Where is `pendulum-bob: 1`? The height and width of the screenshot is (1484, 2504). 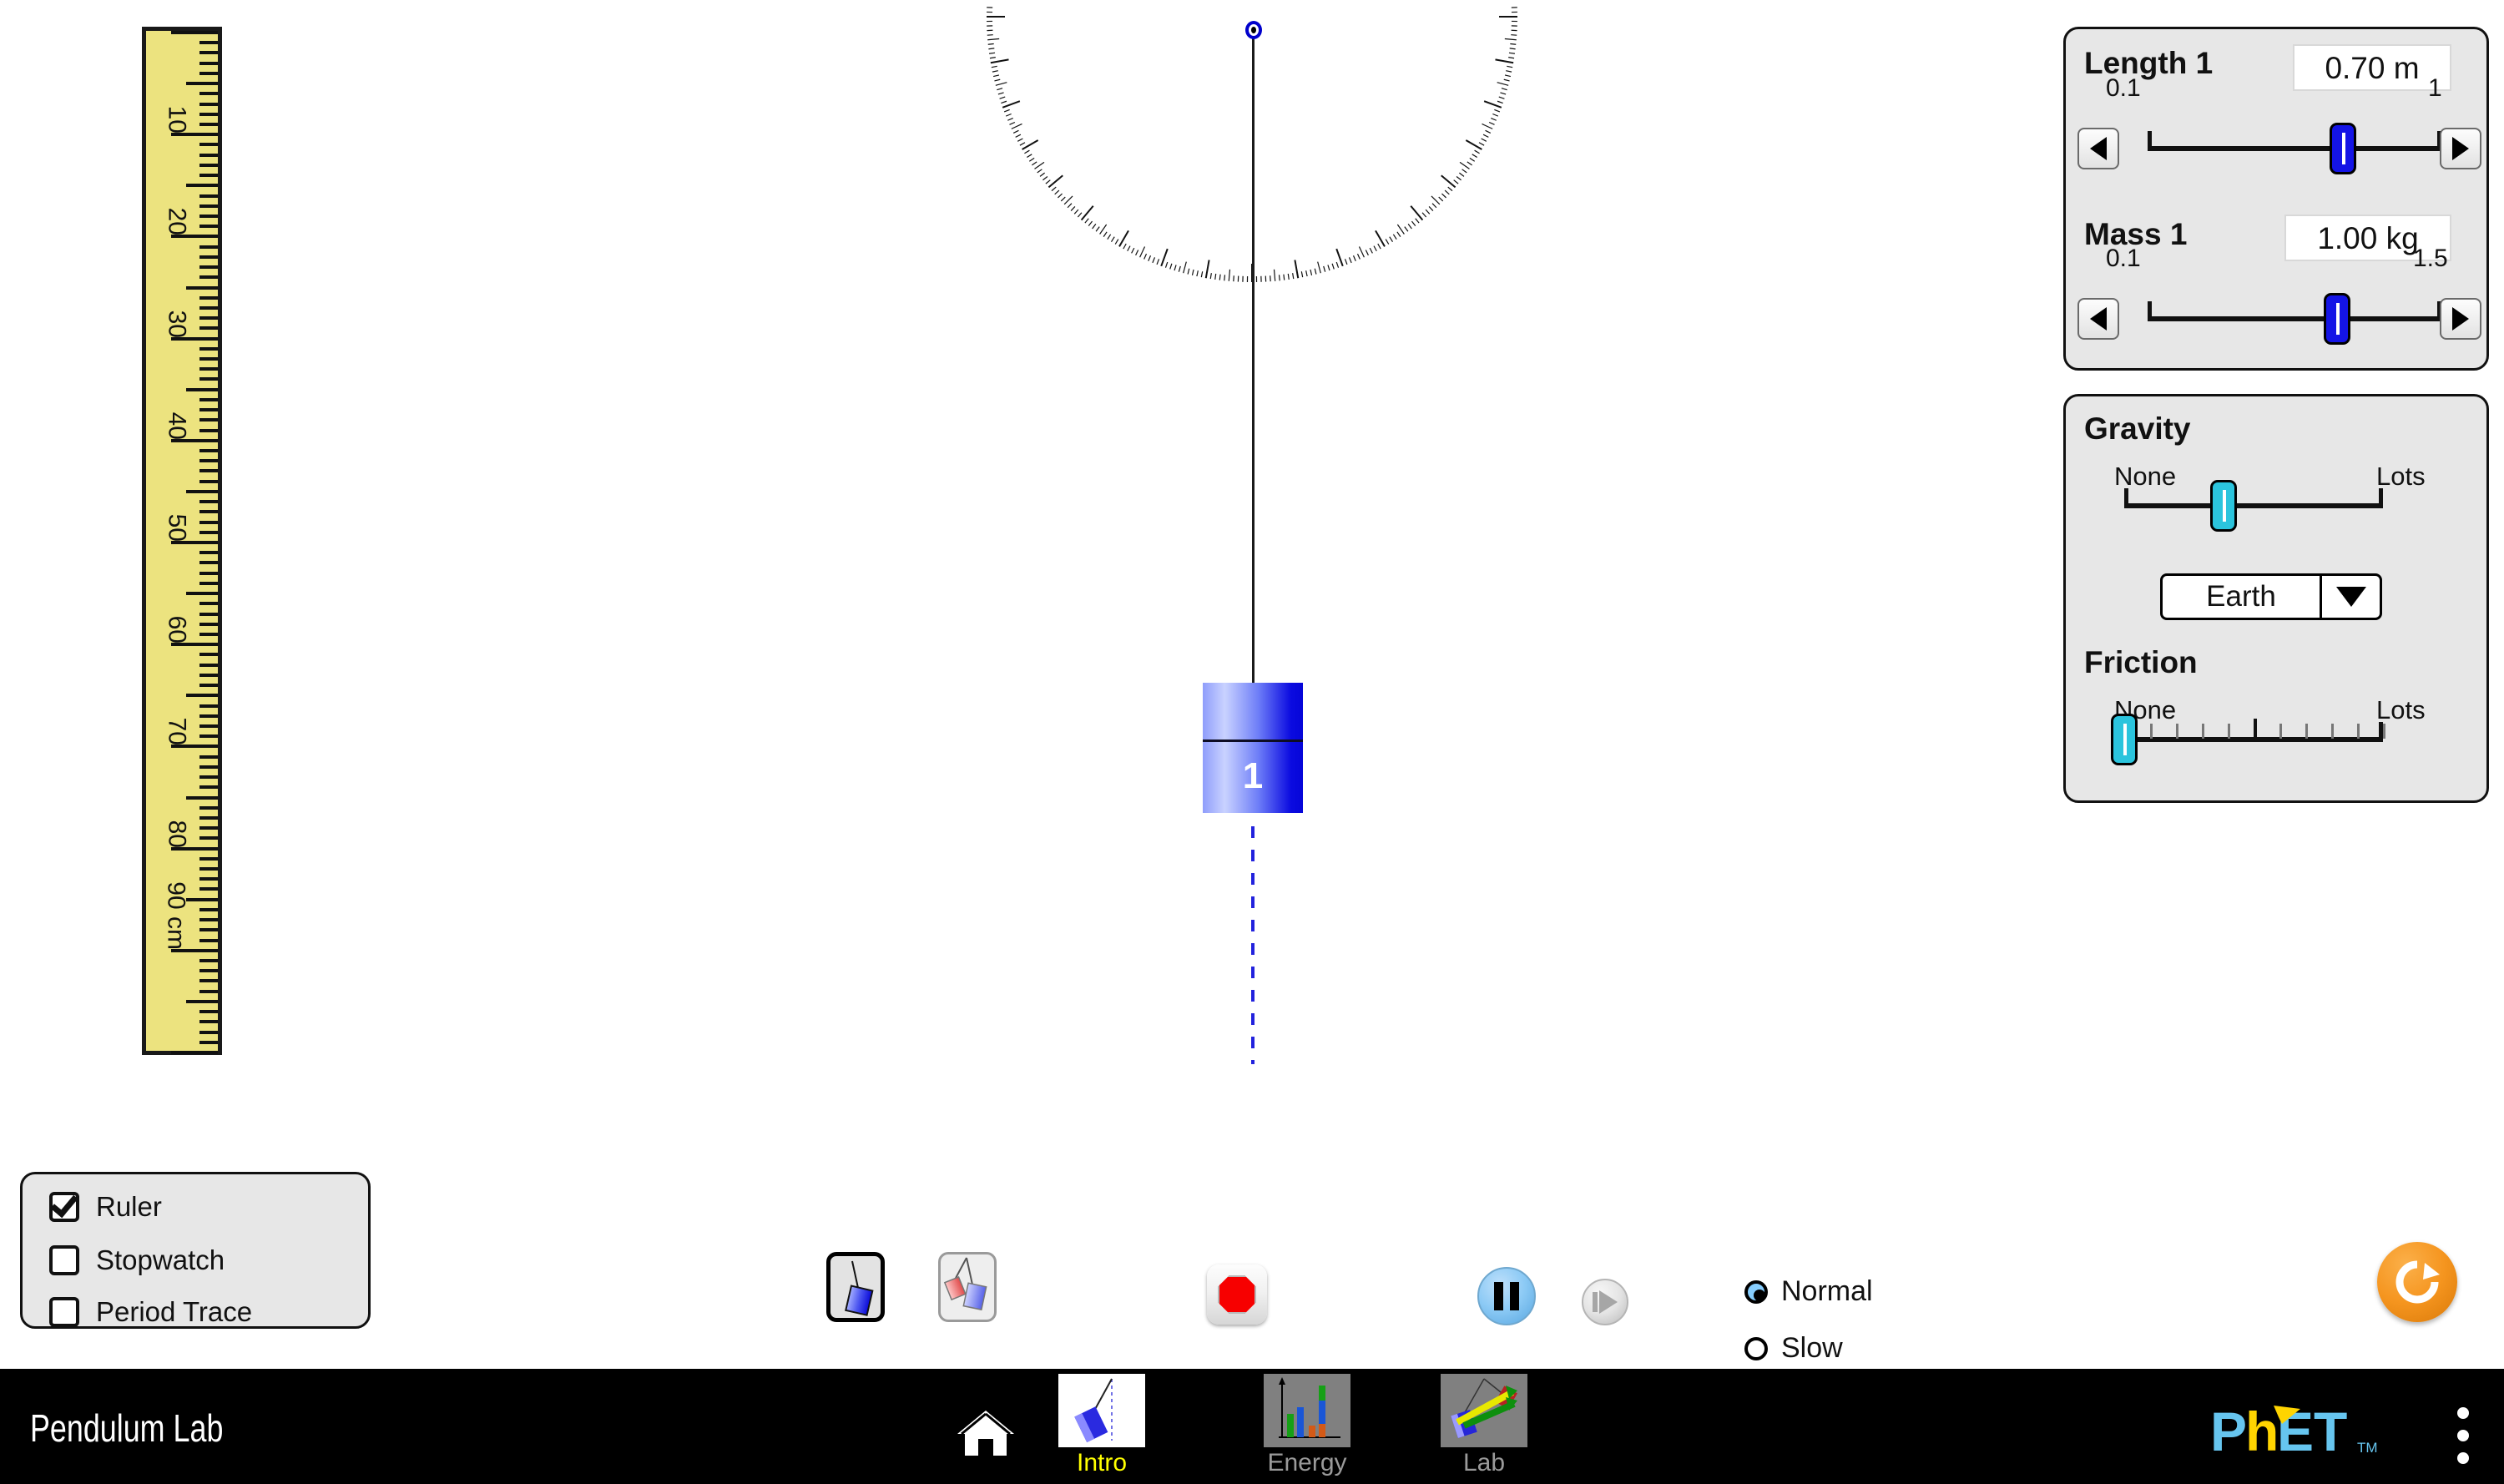 pendulum-bob: 1 is located at coordinates (1253, 748).